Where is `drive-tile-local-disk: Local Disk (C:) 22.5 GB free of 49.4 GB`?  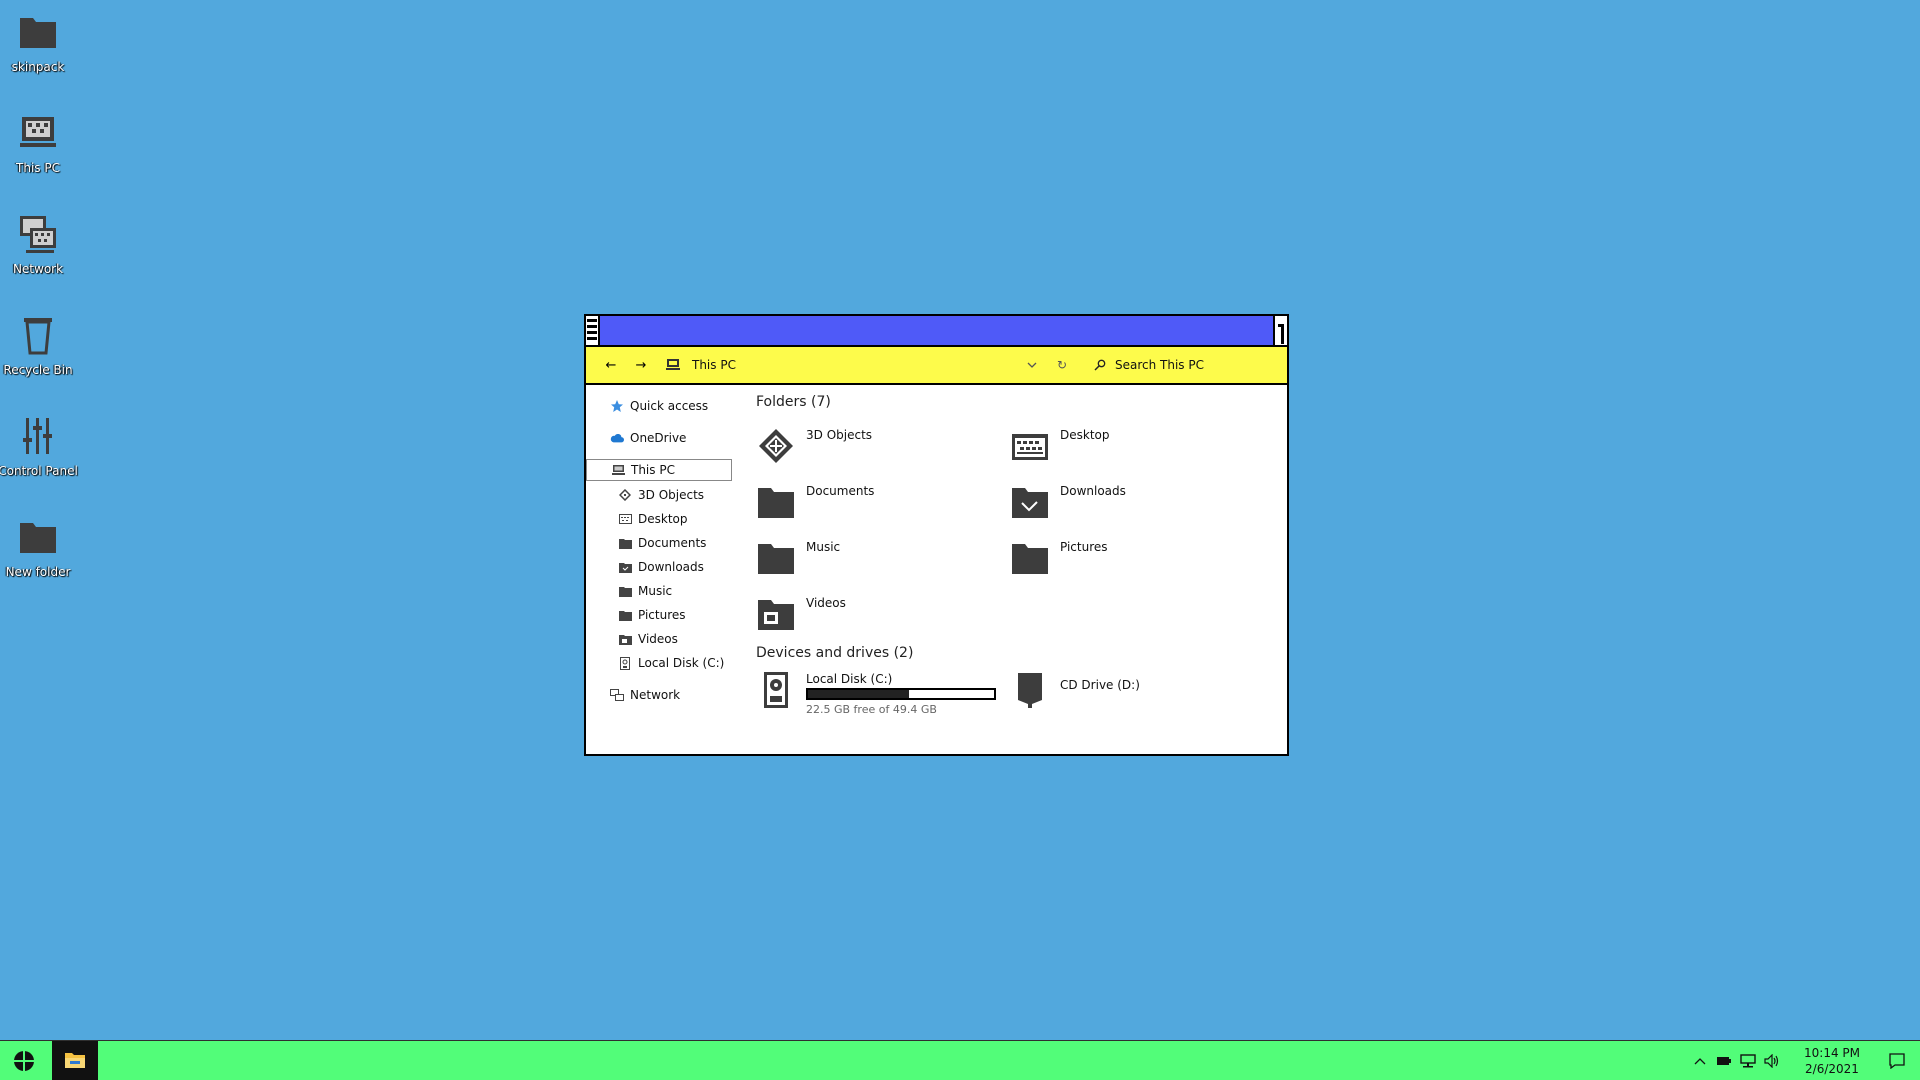 drive-tile-local-disk: Local Disk (C:) 22.5 GB free of 49.4 GB is located at coordinates (876, 693).